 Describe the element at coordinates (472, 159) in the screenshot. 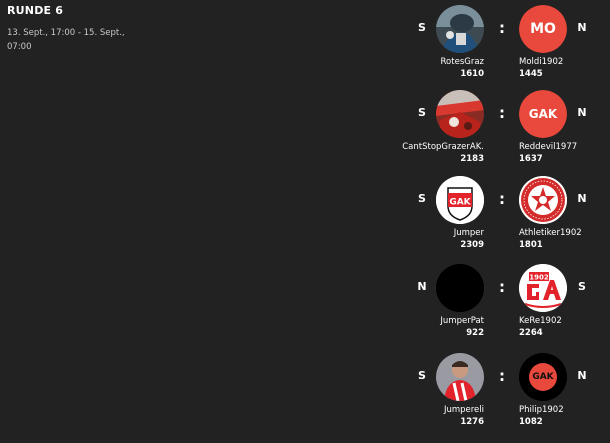

I see `left-player-score: 2183` at that location.